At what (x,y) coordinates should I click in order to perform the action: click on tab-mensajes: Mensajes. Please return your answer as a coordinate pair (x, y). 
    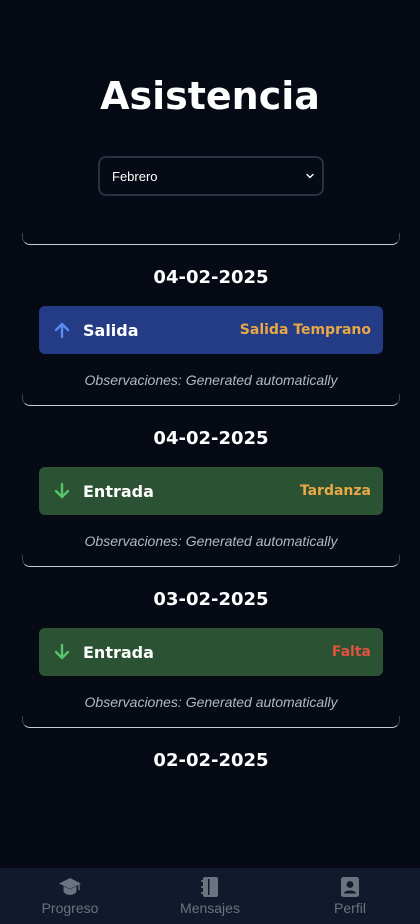
    Looking at the image, I should click on (210, 896).